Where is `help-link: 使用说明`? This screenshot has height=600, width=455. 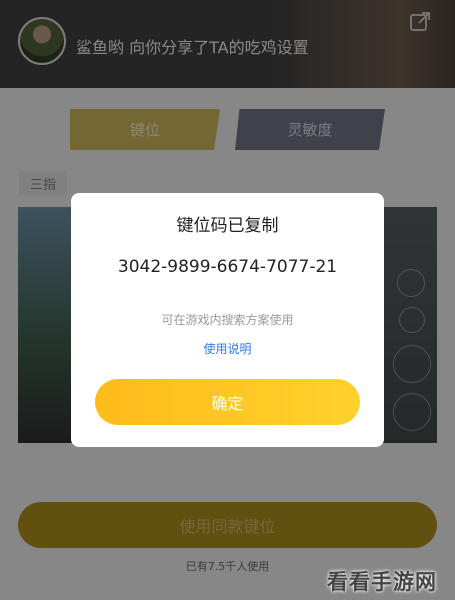
help-link: 使用说明 is located at coordinates (227, 348).